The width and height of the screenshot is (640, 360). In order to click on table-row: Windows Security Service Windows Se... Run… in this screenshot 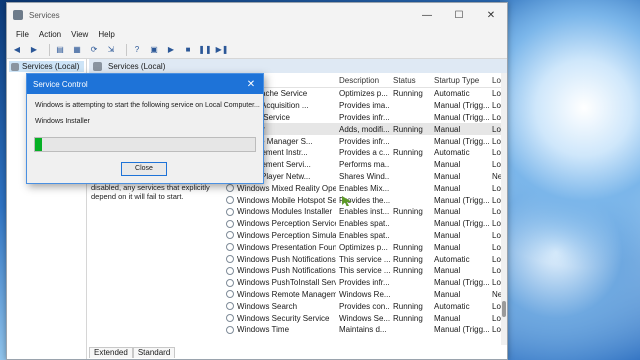, I will do `click(365, 318)`.